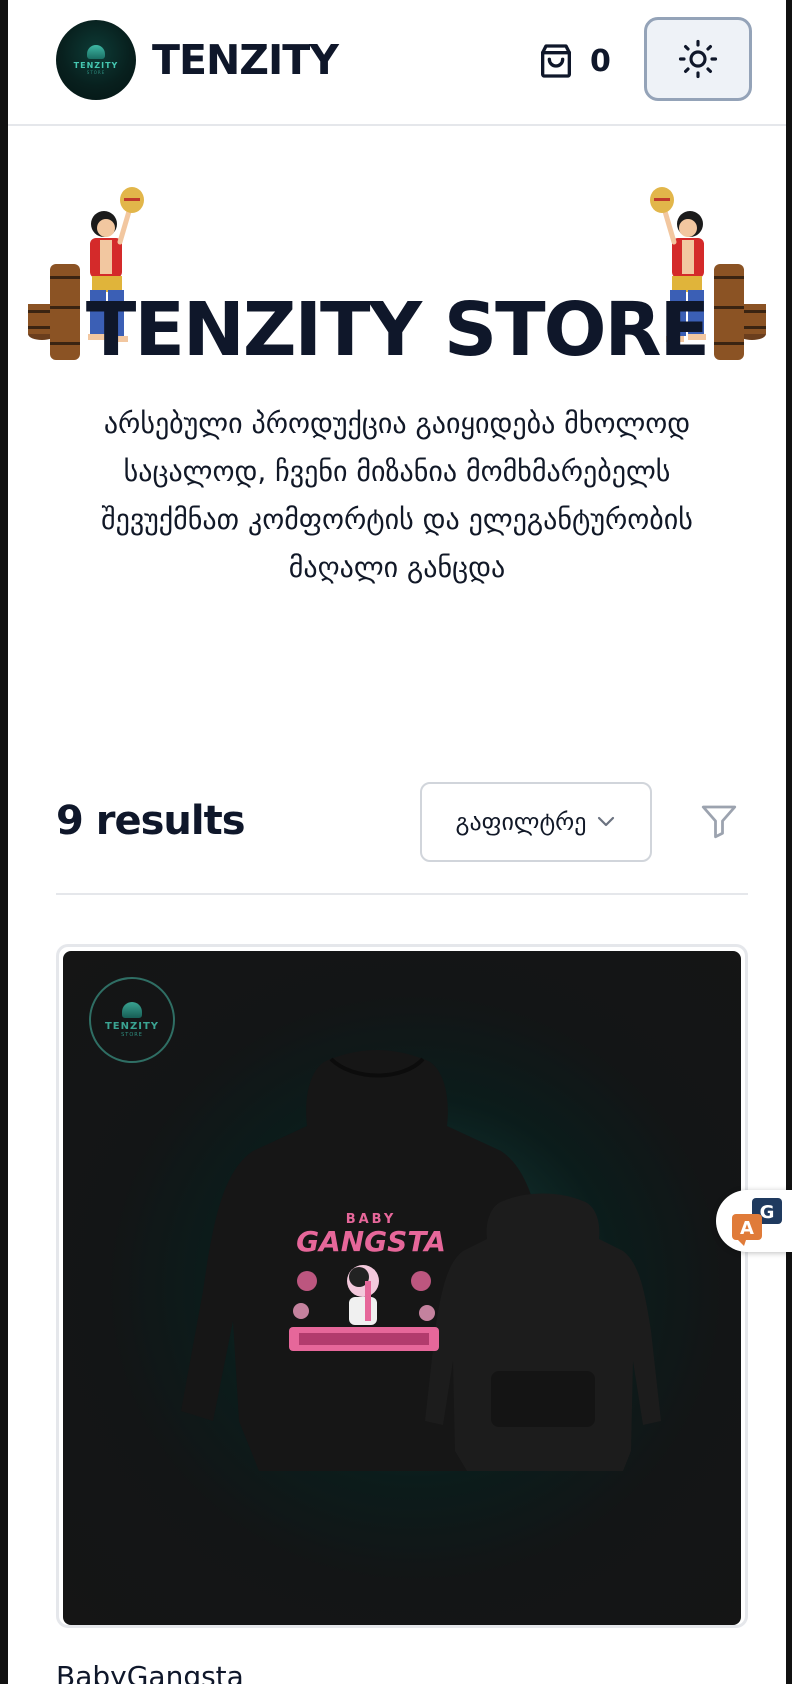  I want to click on translate-icon: G A, so click(757, 1222).